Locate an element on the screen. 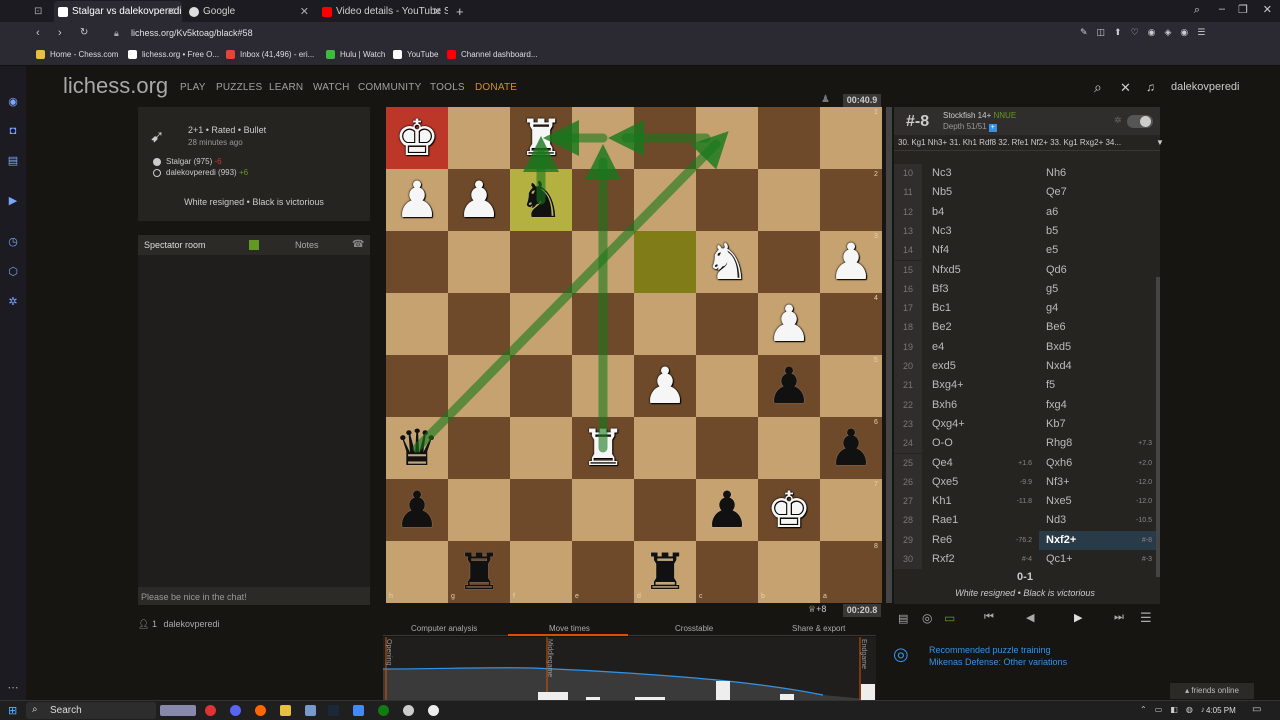 This screenshot has width=1280, height=720. last-move-icon: ⏭ is located at coordinates (1119, 617).